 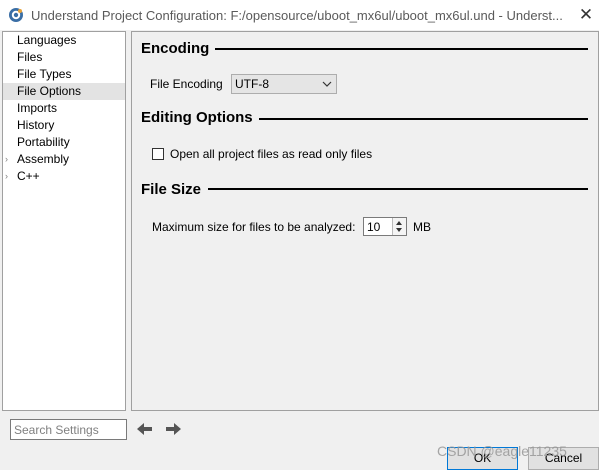 I want to click on sidebar-item-label: Imports, so click(x=37, y=108).